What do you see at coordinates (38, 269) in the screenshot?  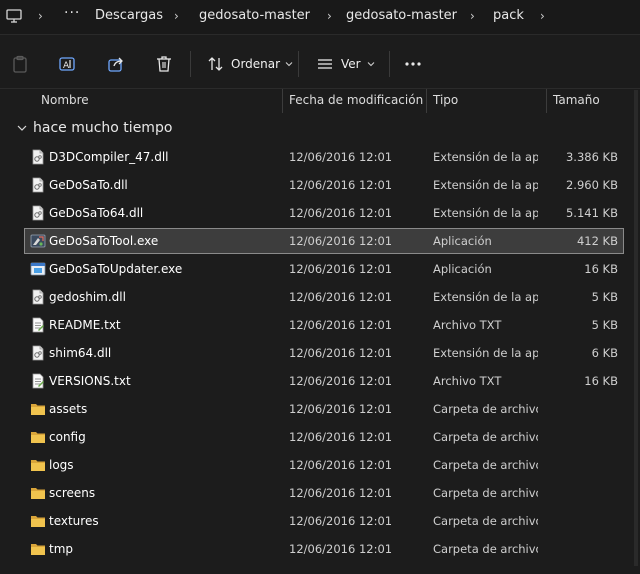 I see `exe-window-icon` at bounding box center [38, 269].